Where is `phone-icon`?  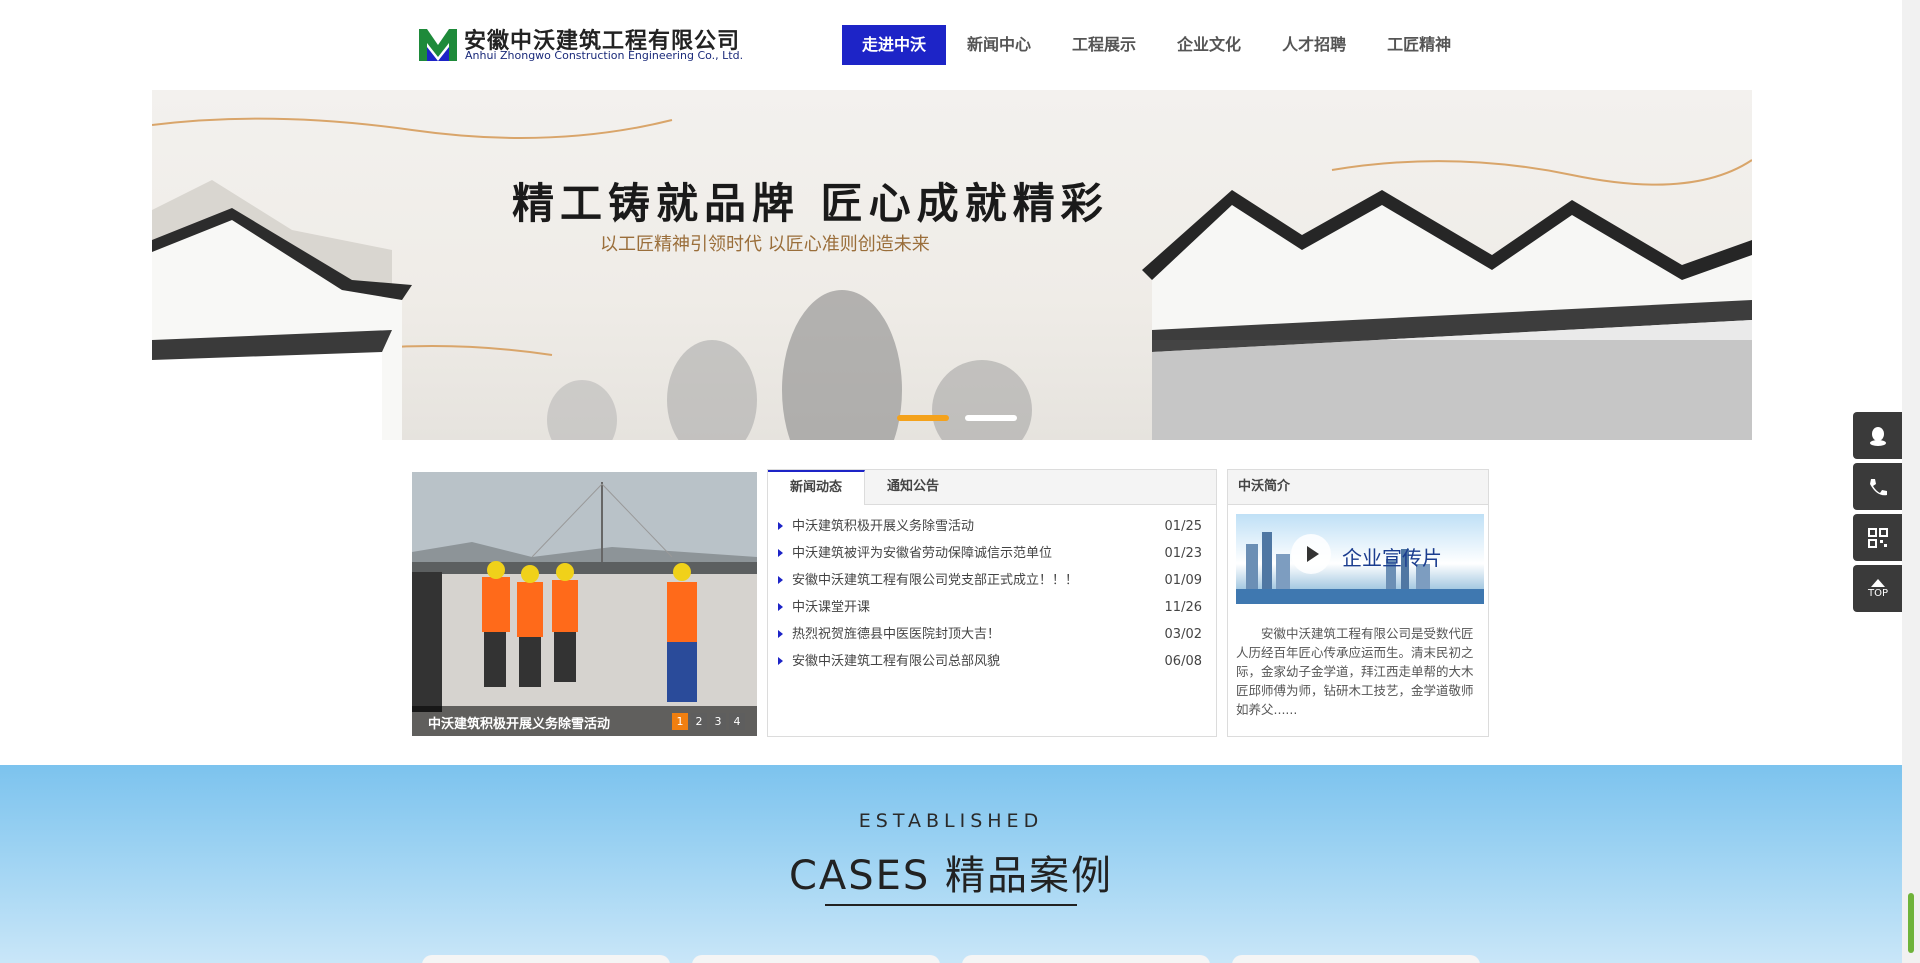 phone-icon is located at coordinates (1878, 486).